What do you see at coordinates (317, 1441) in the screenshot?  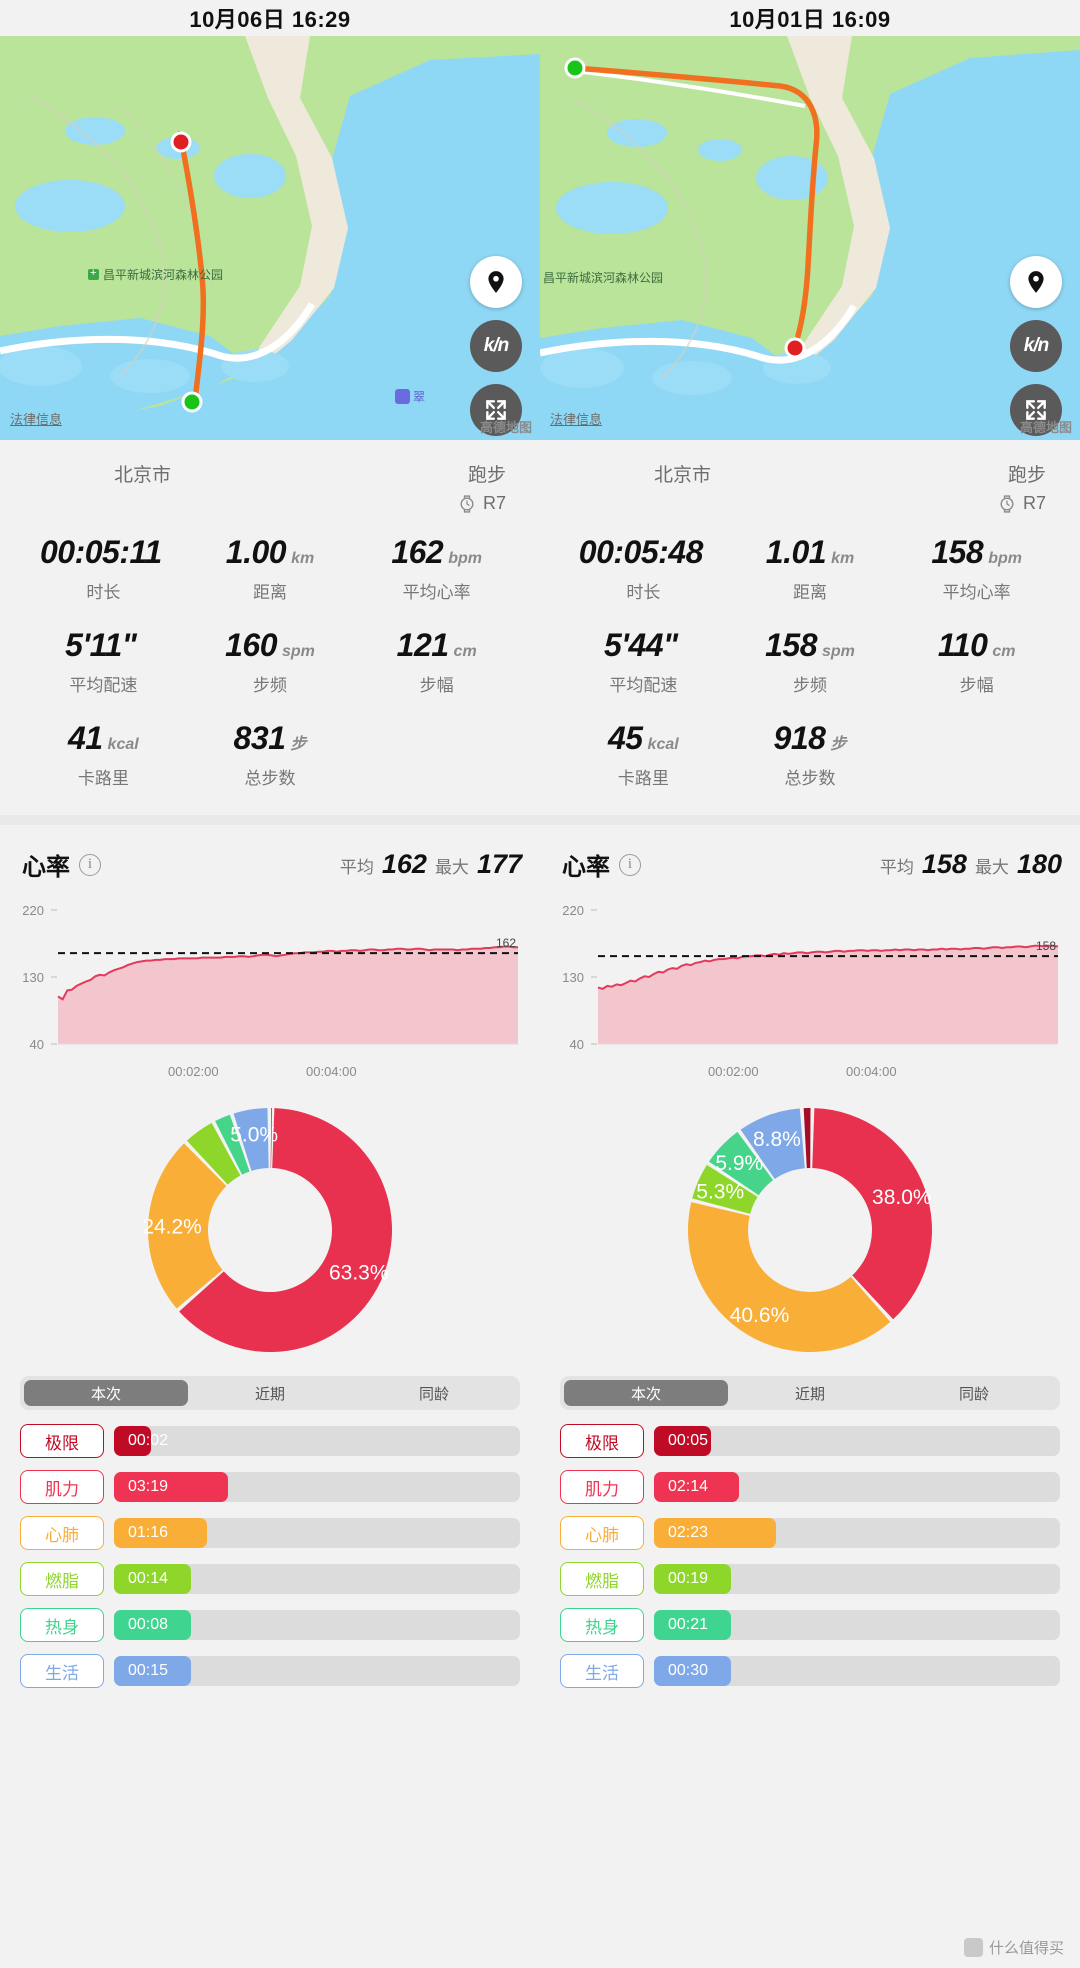 I see `zone-track: 00:02` at bounding box center [317, 1441].